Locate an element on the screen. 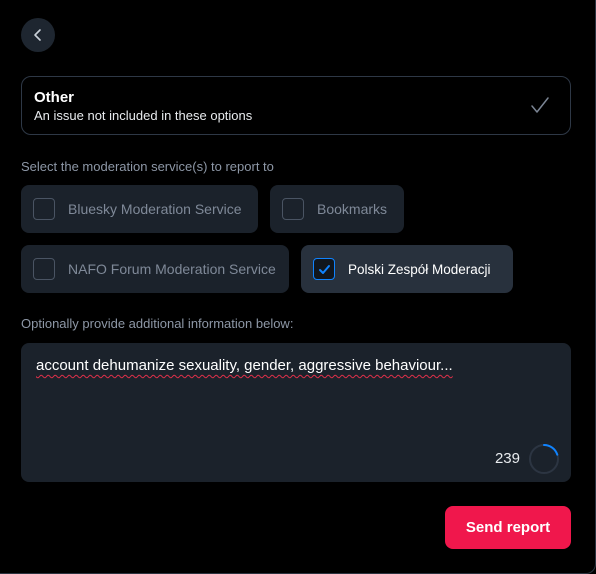 This screenshot has width=596, height=574. service-option-bluesky: Bluesky Moderation Service is located at coordinates (139, 209).